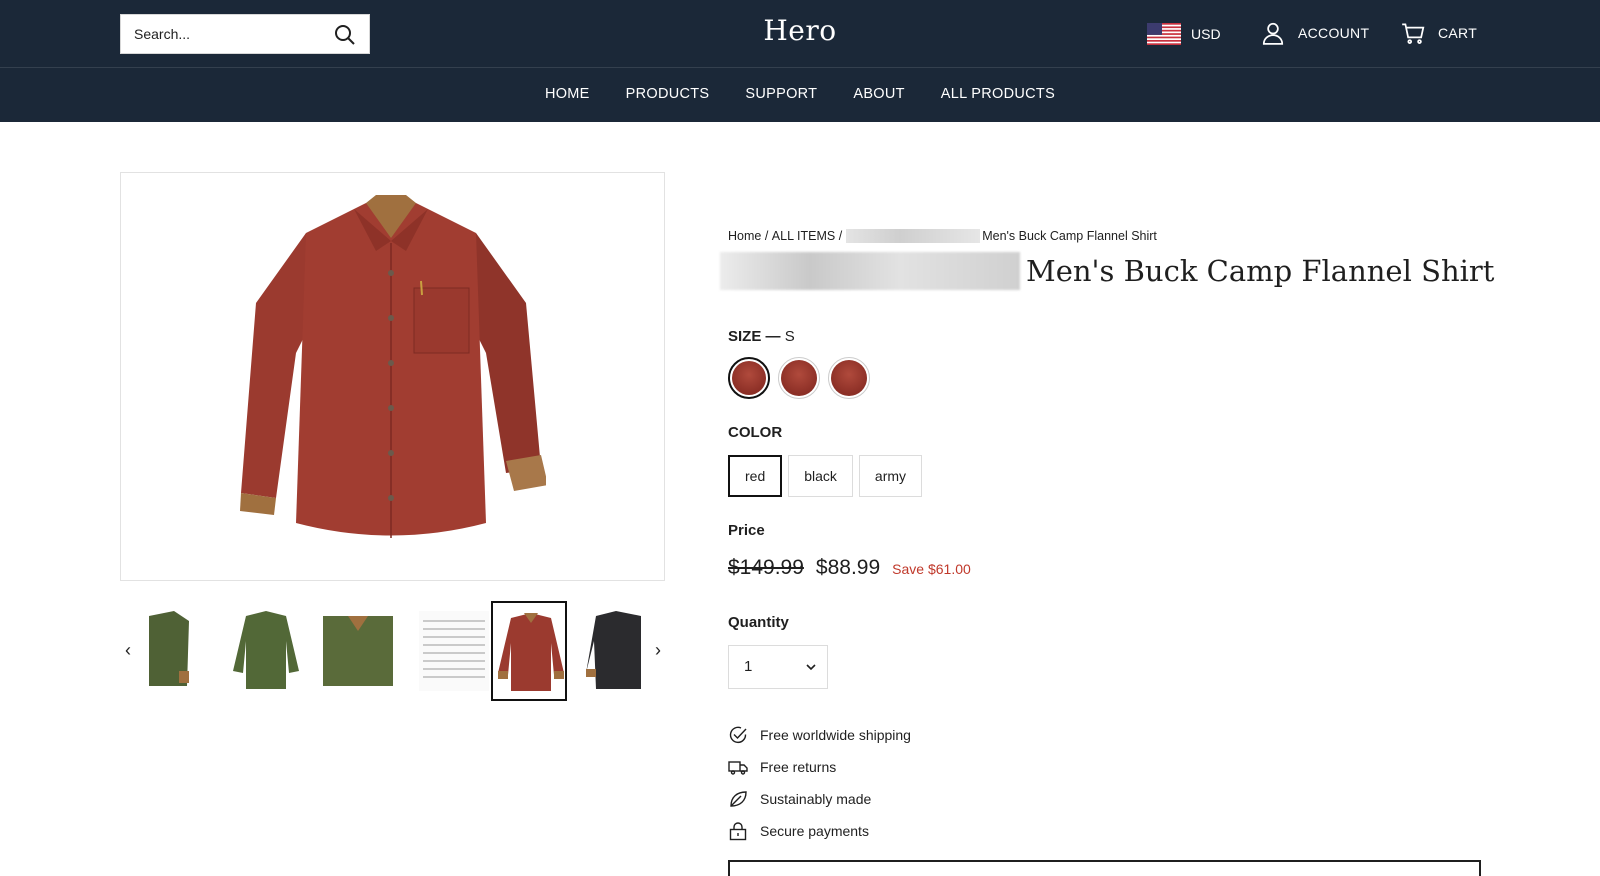 This screenshot has width=1600, height=876. What do you see at coordinates (668, 94) in the screenshot?
I see `nav-products: PRODUCTS` at bounding box center [668, 94].